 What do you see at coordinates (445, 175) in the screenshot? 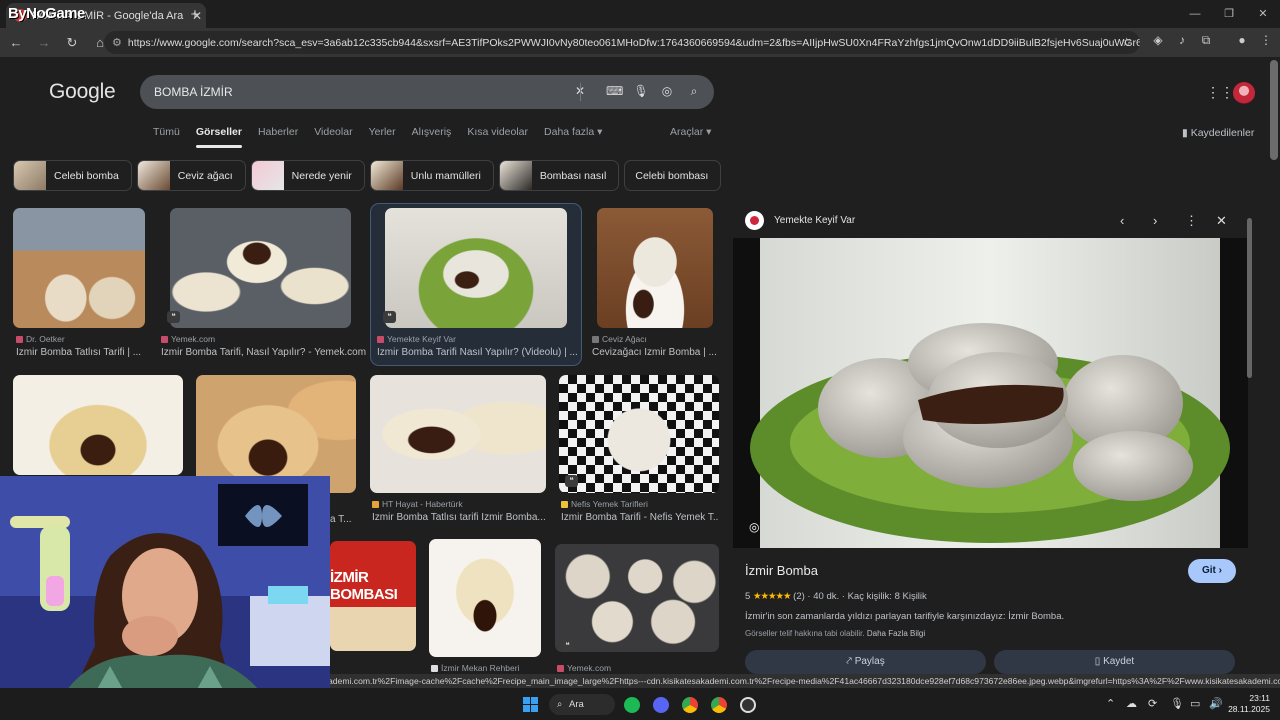
I see `chip-label: Unlu mamülleri` at bounding box center [445, 175].